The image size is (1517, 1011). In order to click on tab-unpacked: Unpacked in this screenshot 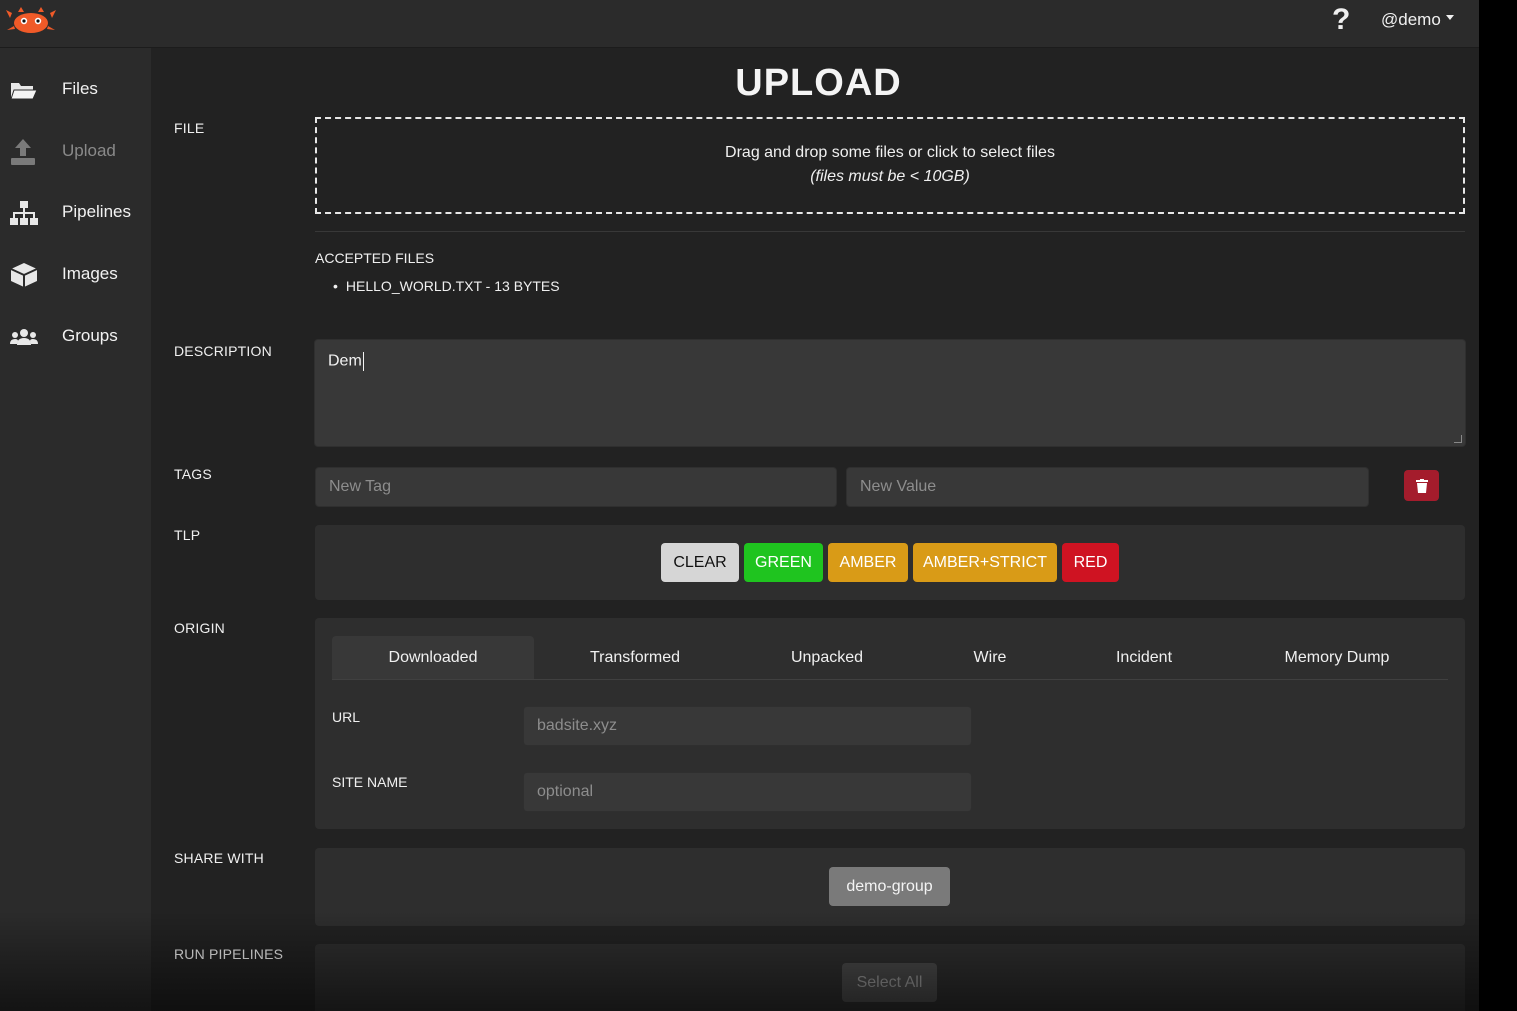, I will do `click(827, 657)`.